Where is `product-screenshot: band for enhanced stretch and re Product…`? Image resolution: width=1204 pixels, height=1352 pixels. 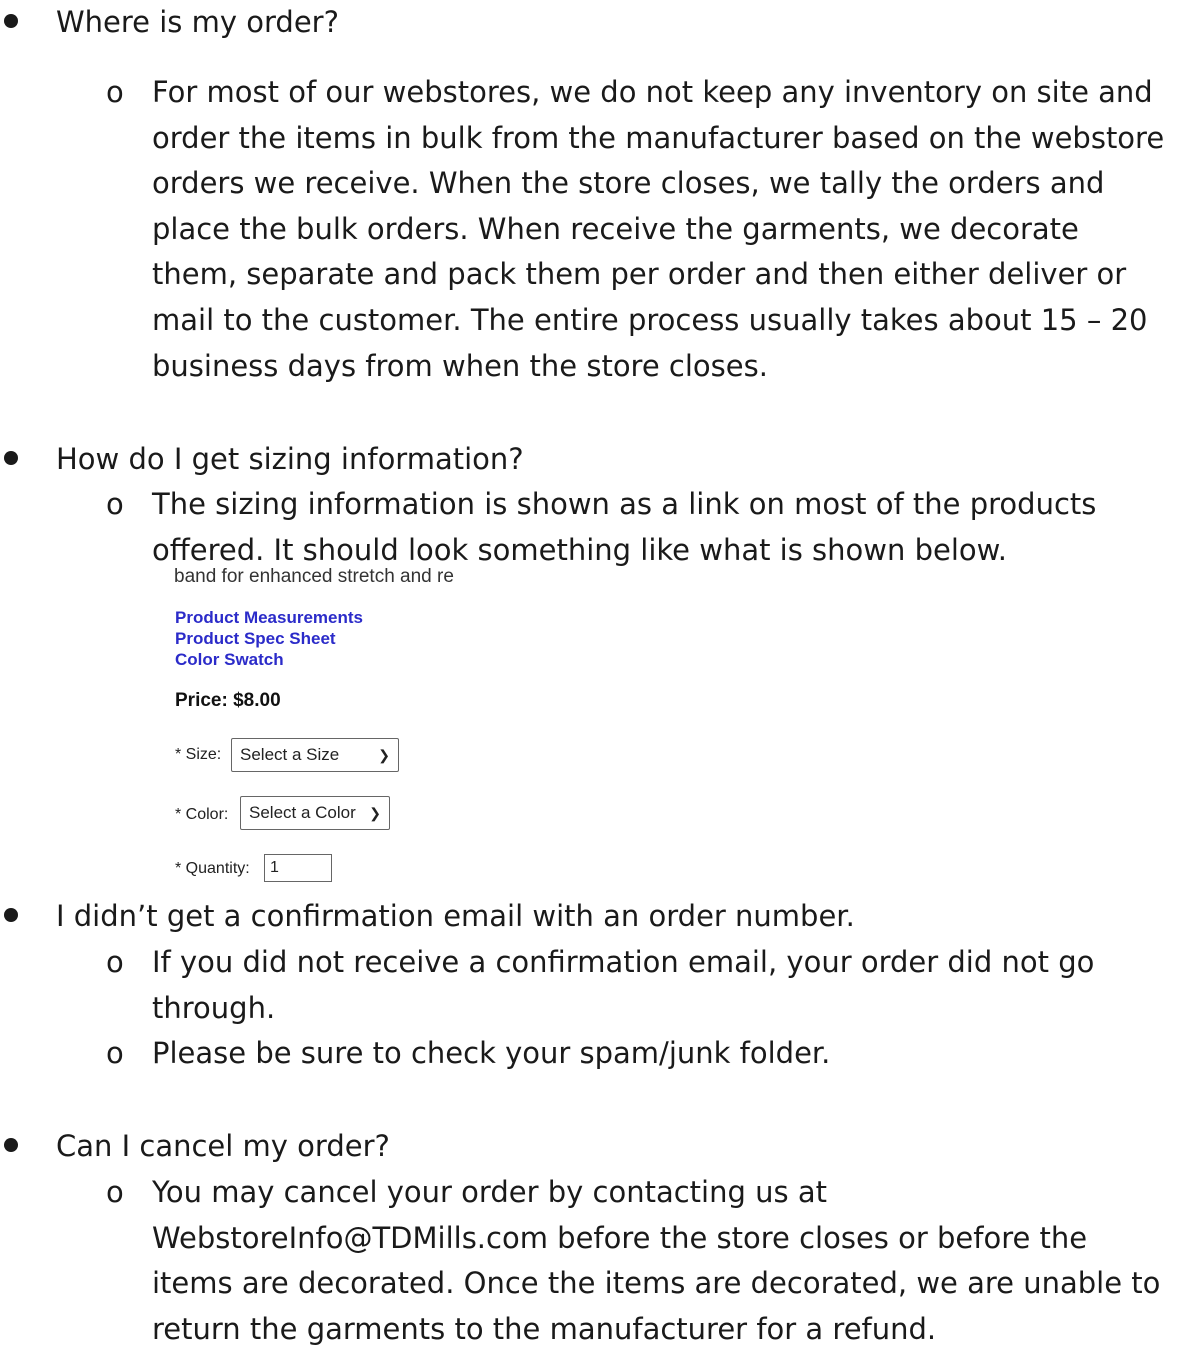 product-screenshot: band for enhanced stretch and re Product… is located at coordinates (360, 728).